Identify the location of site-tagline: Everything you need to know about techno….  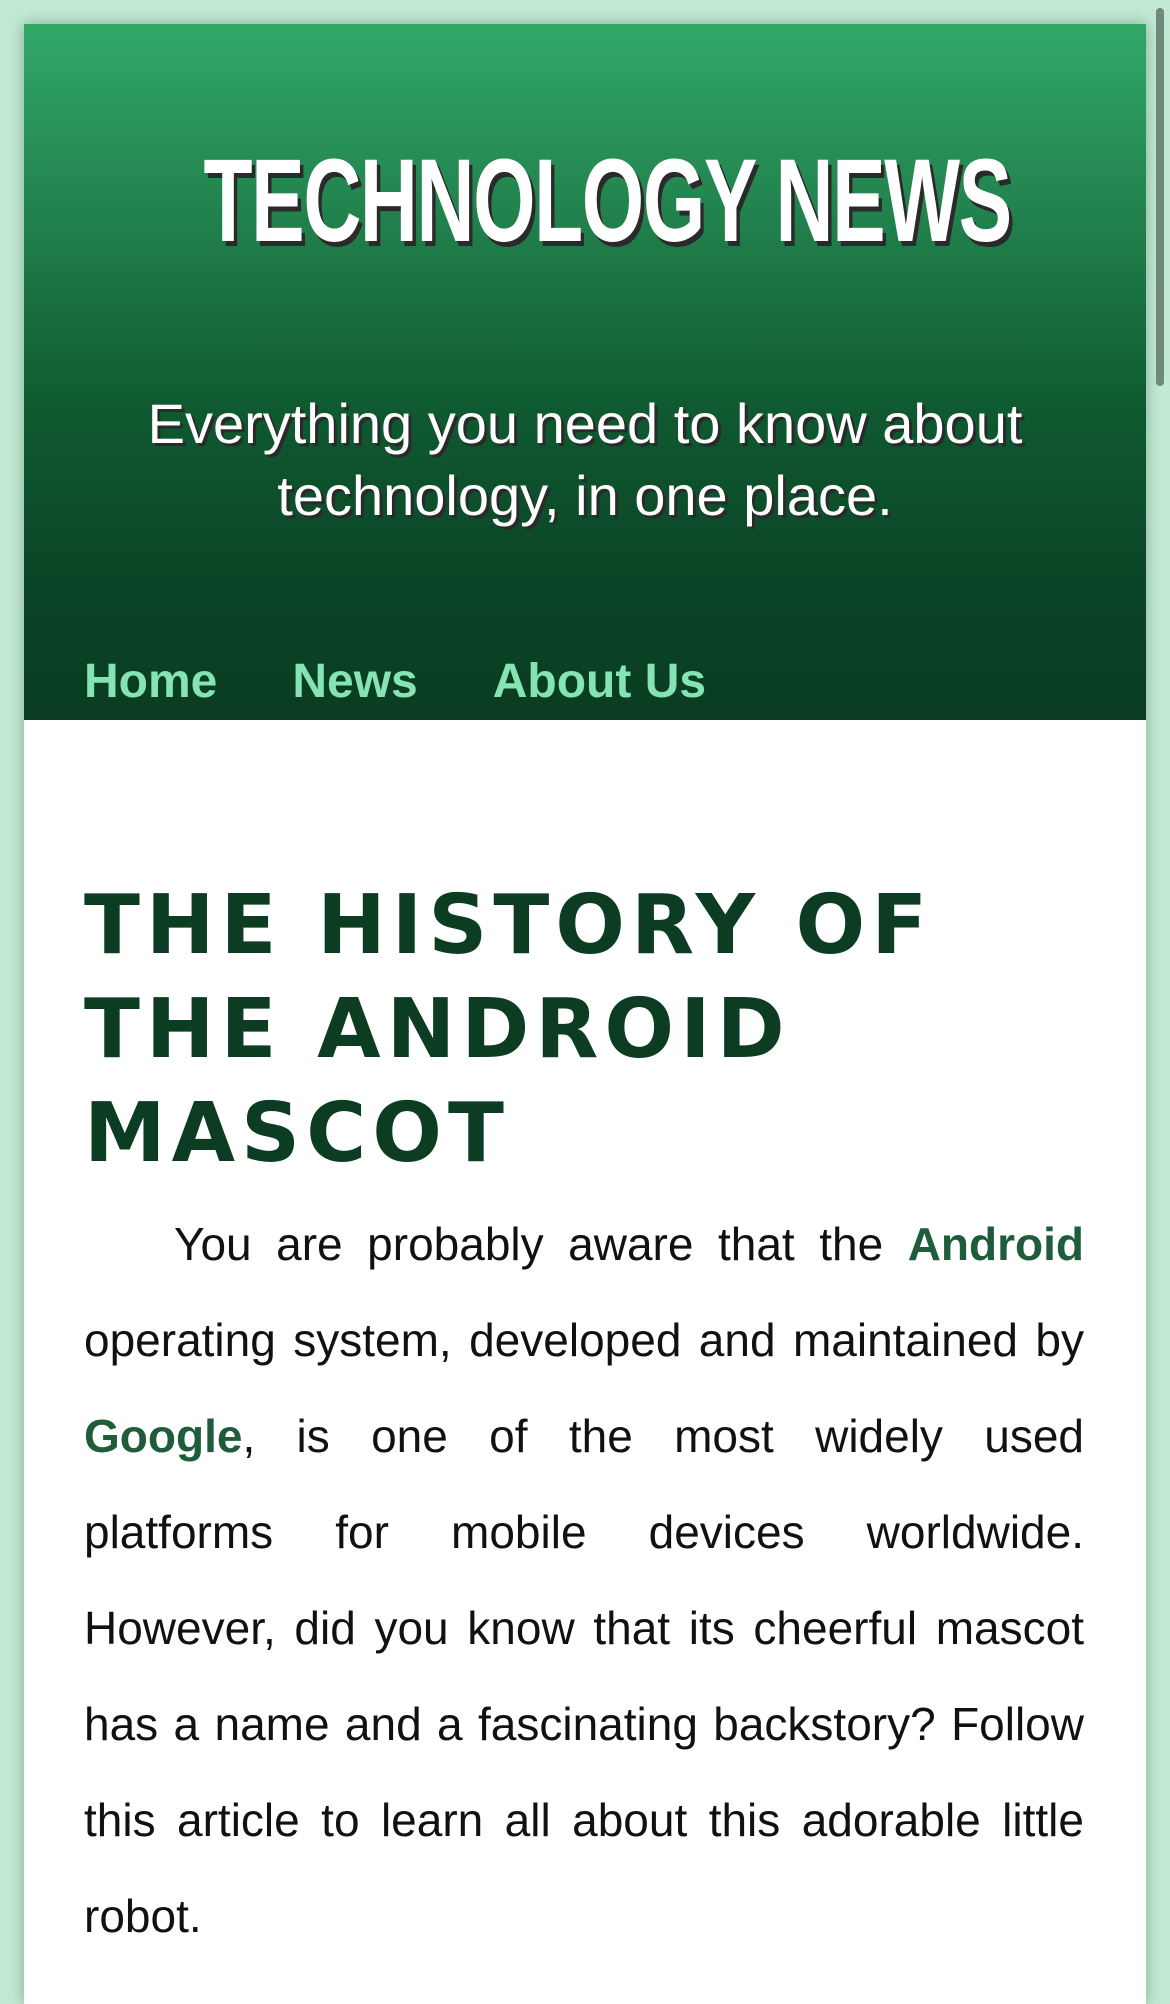
(585, 459).